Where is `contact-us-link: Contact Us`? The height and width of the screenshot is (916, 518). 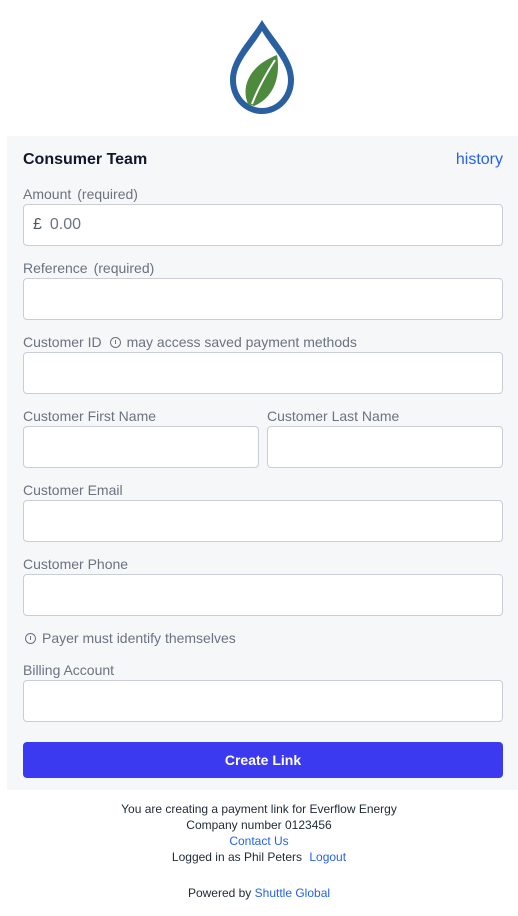
contact-us-link: Contact Us is located at coordinates (258, 841).